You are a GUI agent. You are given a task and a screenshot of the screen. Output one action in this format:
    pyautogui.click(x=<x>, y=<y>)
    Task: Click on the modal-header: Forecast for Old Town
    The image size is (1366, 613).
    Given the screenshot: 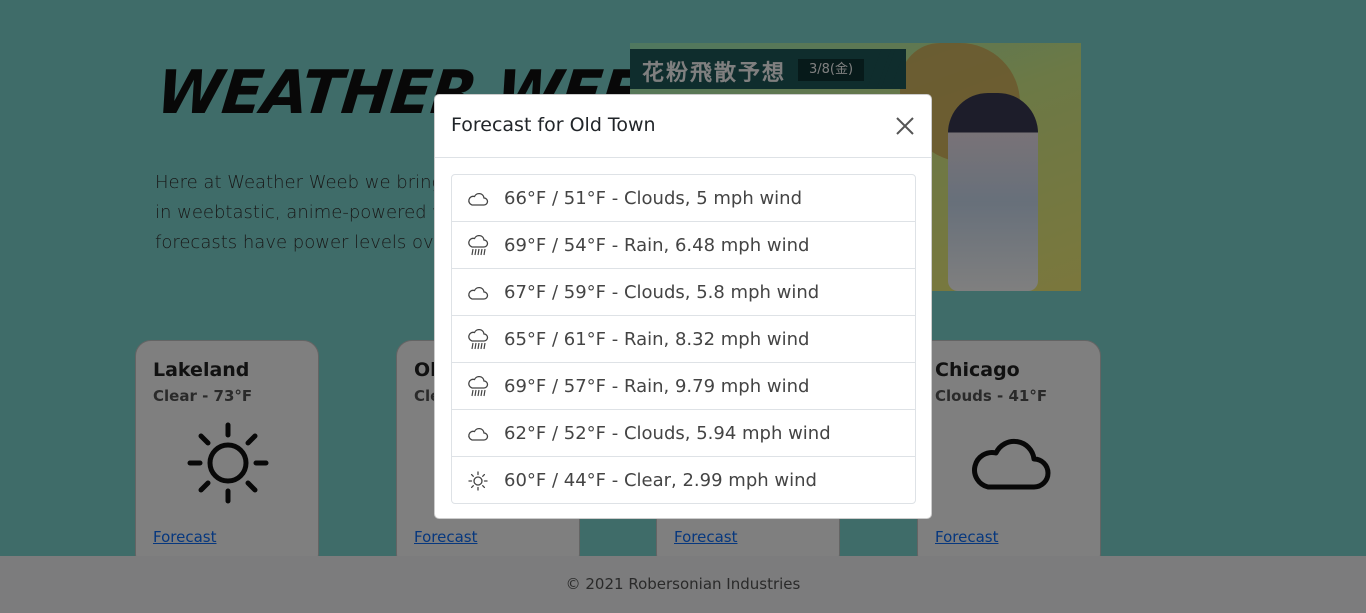 What is the action you would take?
    pyautogui.click(x=683, y=126)
    